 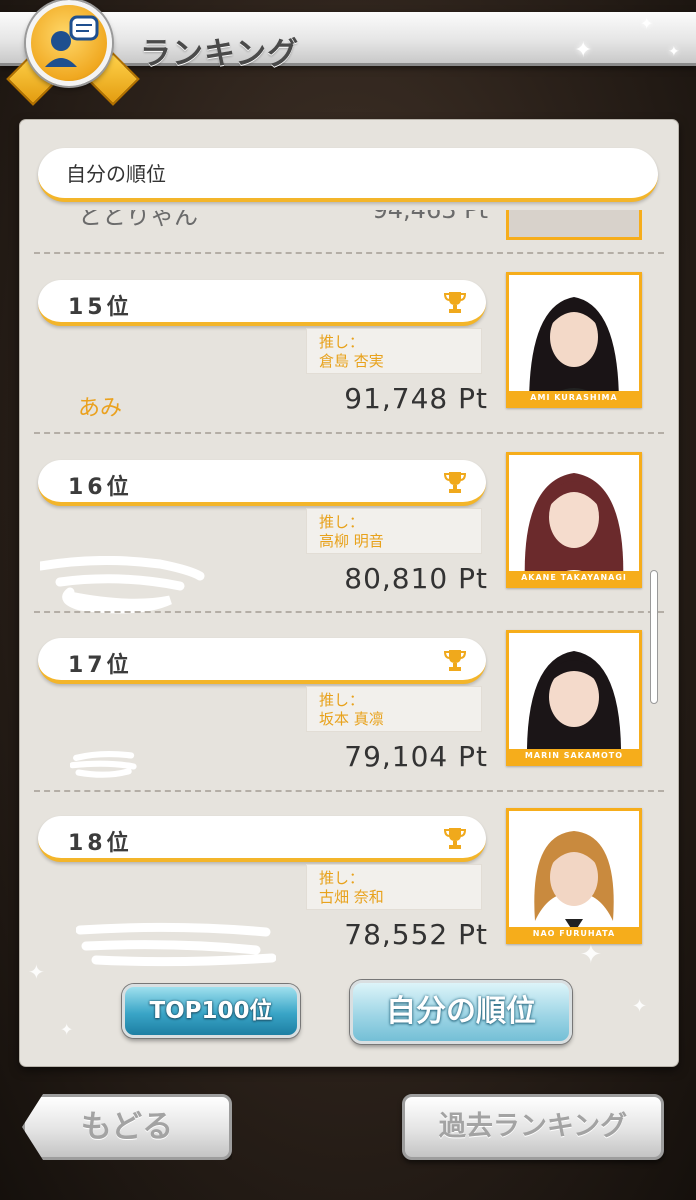 What do you see at coordinates (654, 637) in the screenshot?
I see `scrollbar` at bounding box center [654, 637].